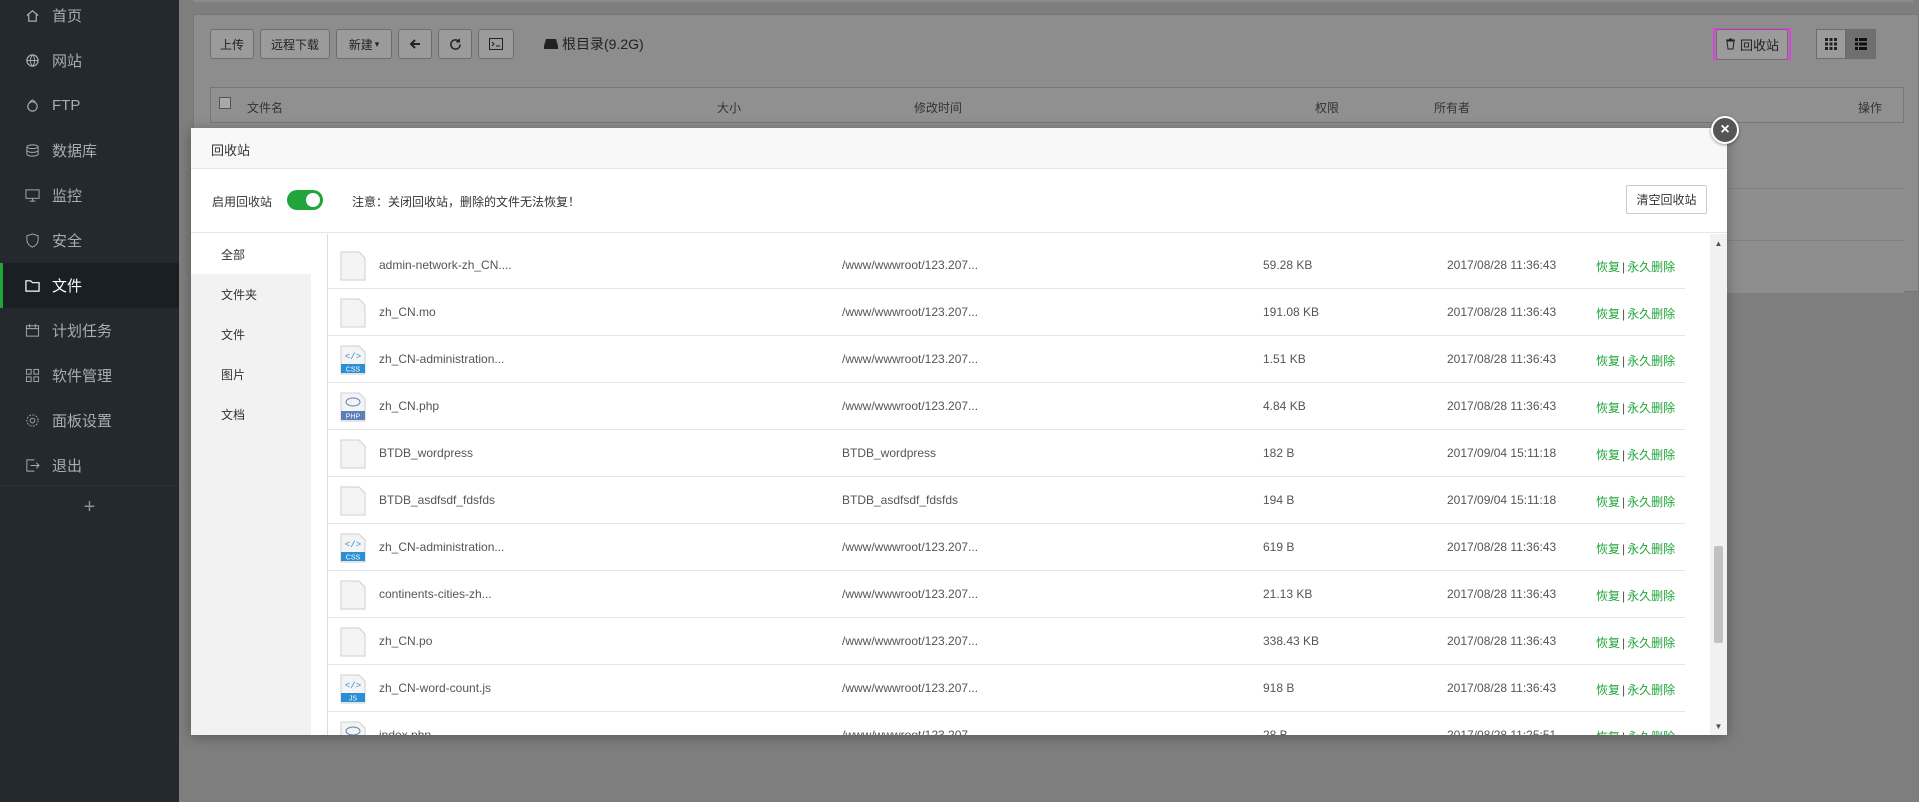 The height and width of the screenshot is (802, 1919). I want to click on sidebar-item-9: 面板设置, so click(89, 420).